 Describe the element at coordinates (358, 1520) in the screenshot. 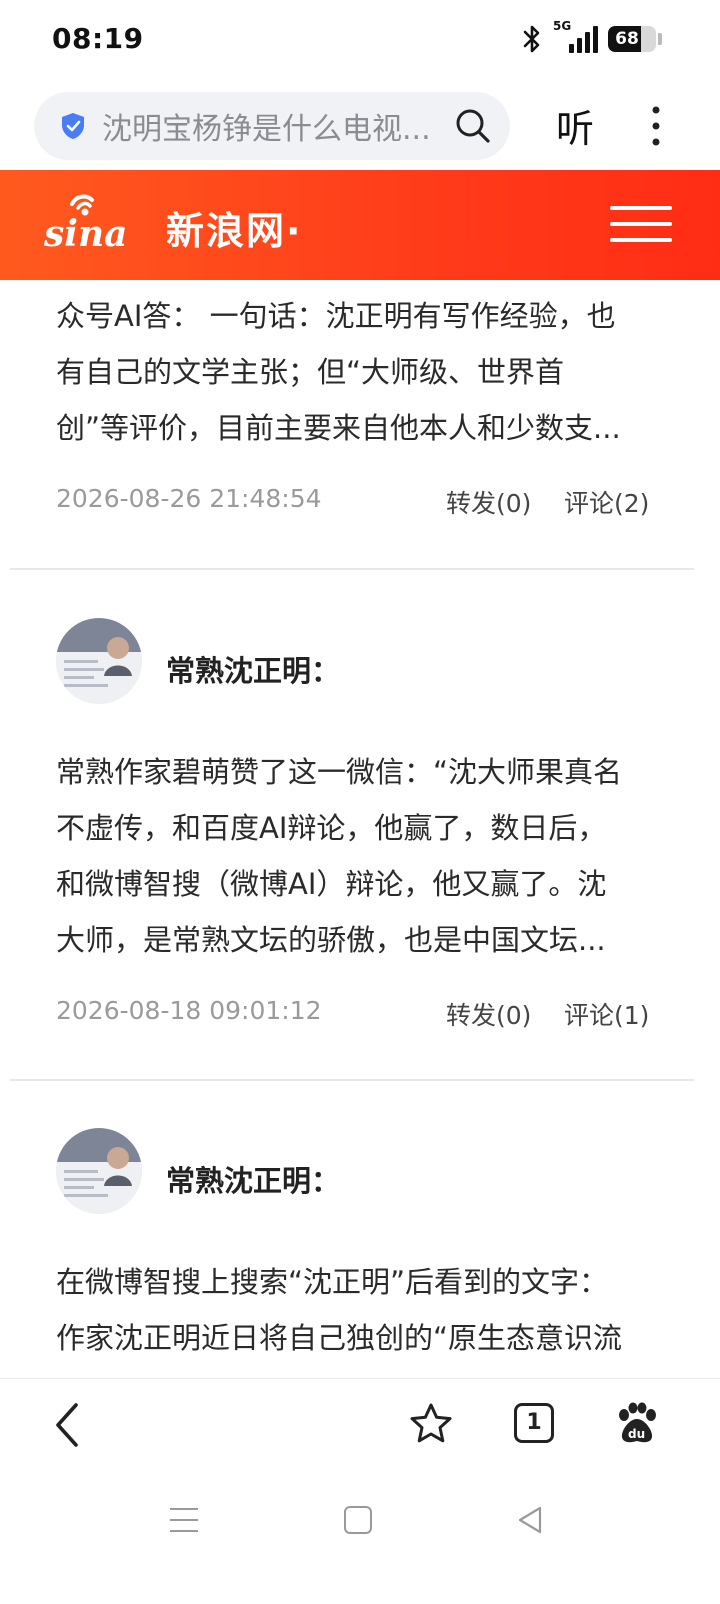

I see `home-icon` at that location.